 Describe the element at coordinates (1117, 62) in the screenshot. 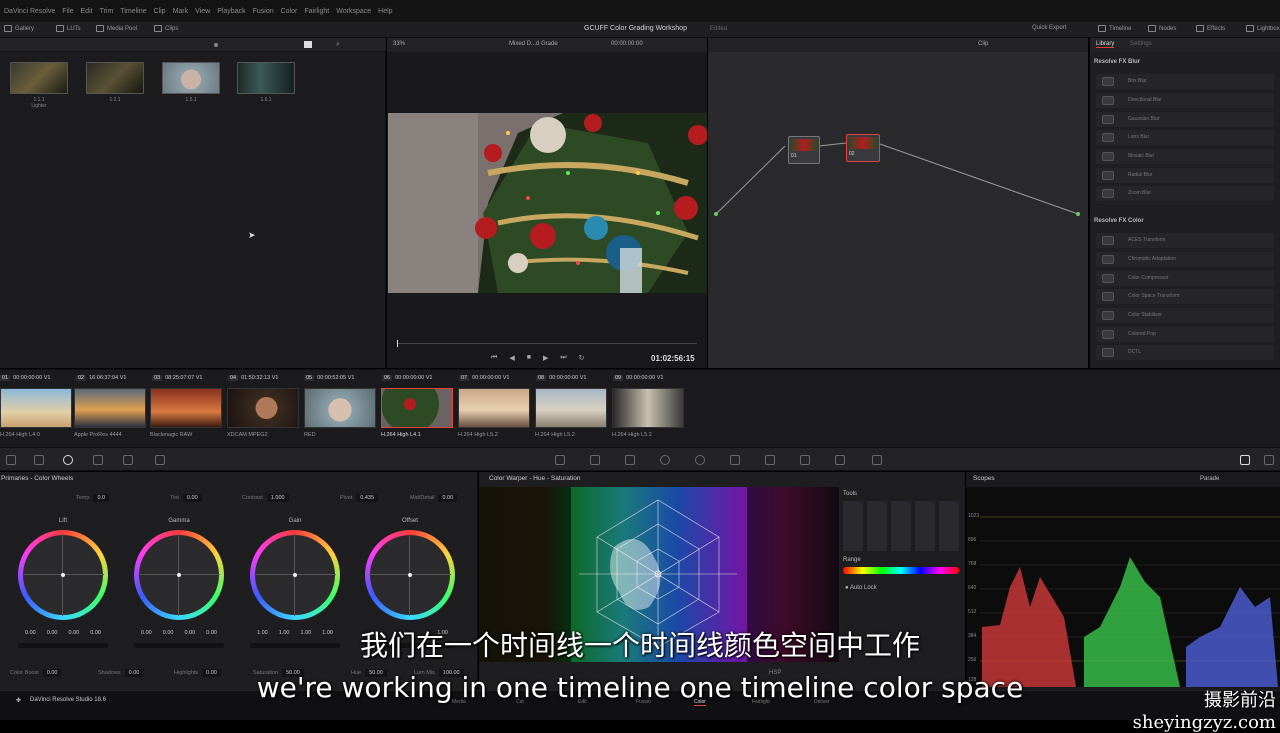

I see `blur-section-header: Resolve FX Blur` at that location.